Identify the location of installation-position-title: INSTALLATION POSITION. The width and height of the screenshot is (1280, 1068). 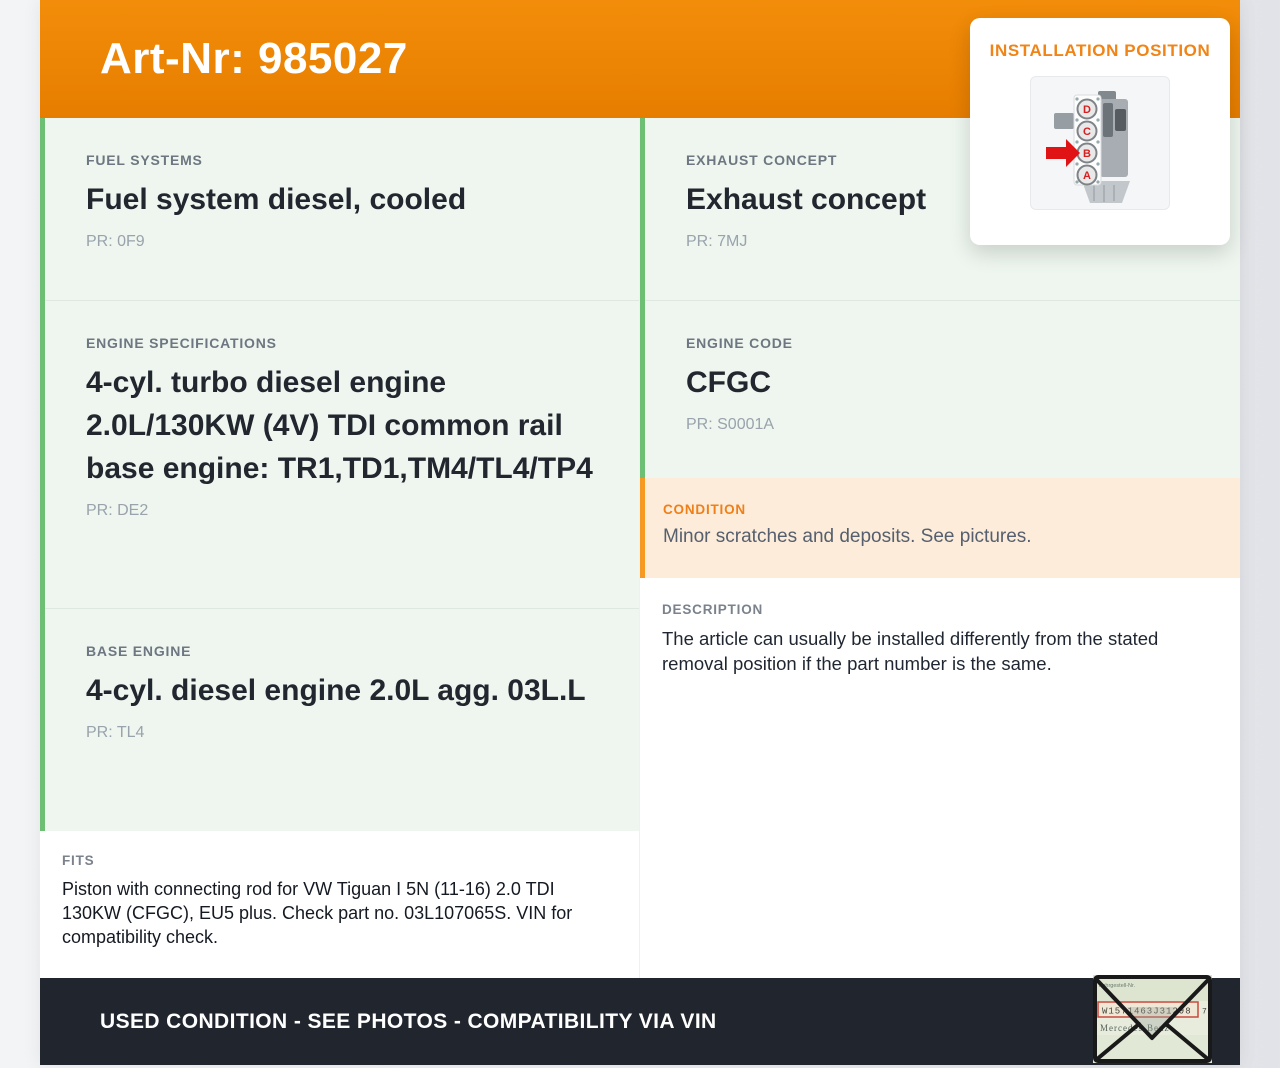
(1100, 50).